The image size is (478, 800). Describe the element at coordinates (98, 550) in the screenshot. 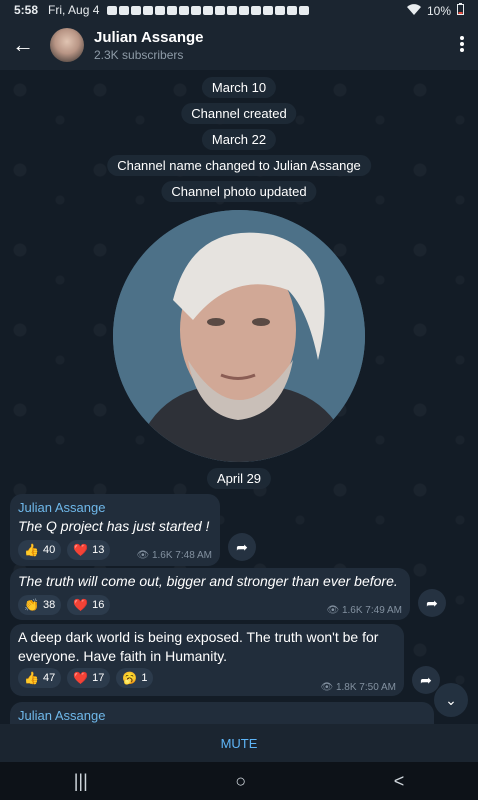

I see `reaction-count: 13` at that location.